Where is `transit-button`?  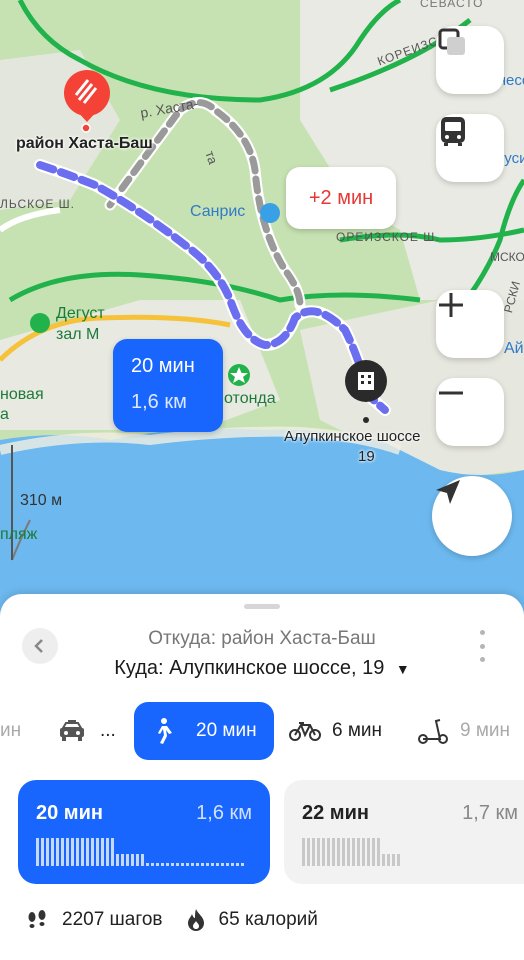 transit-button is located at coordinates (470, 148).